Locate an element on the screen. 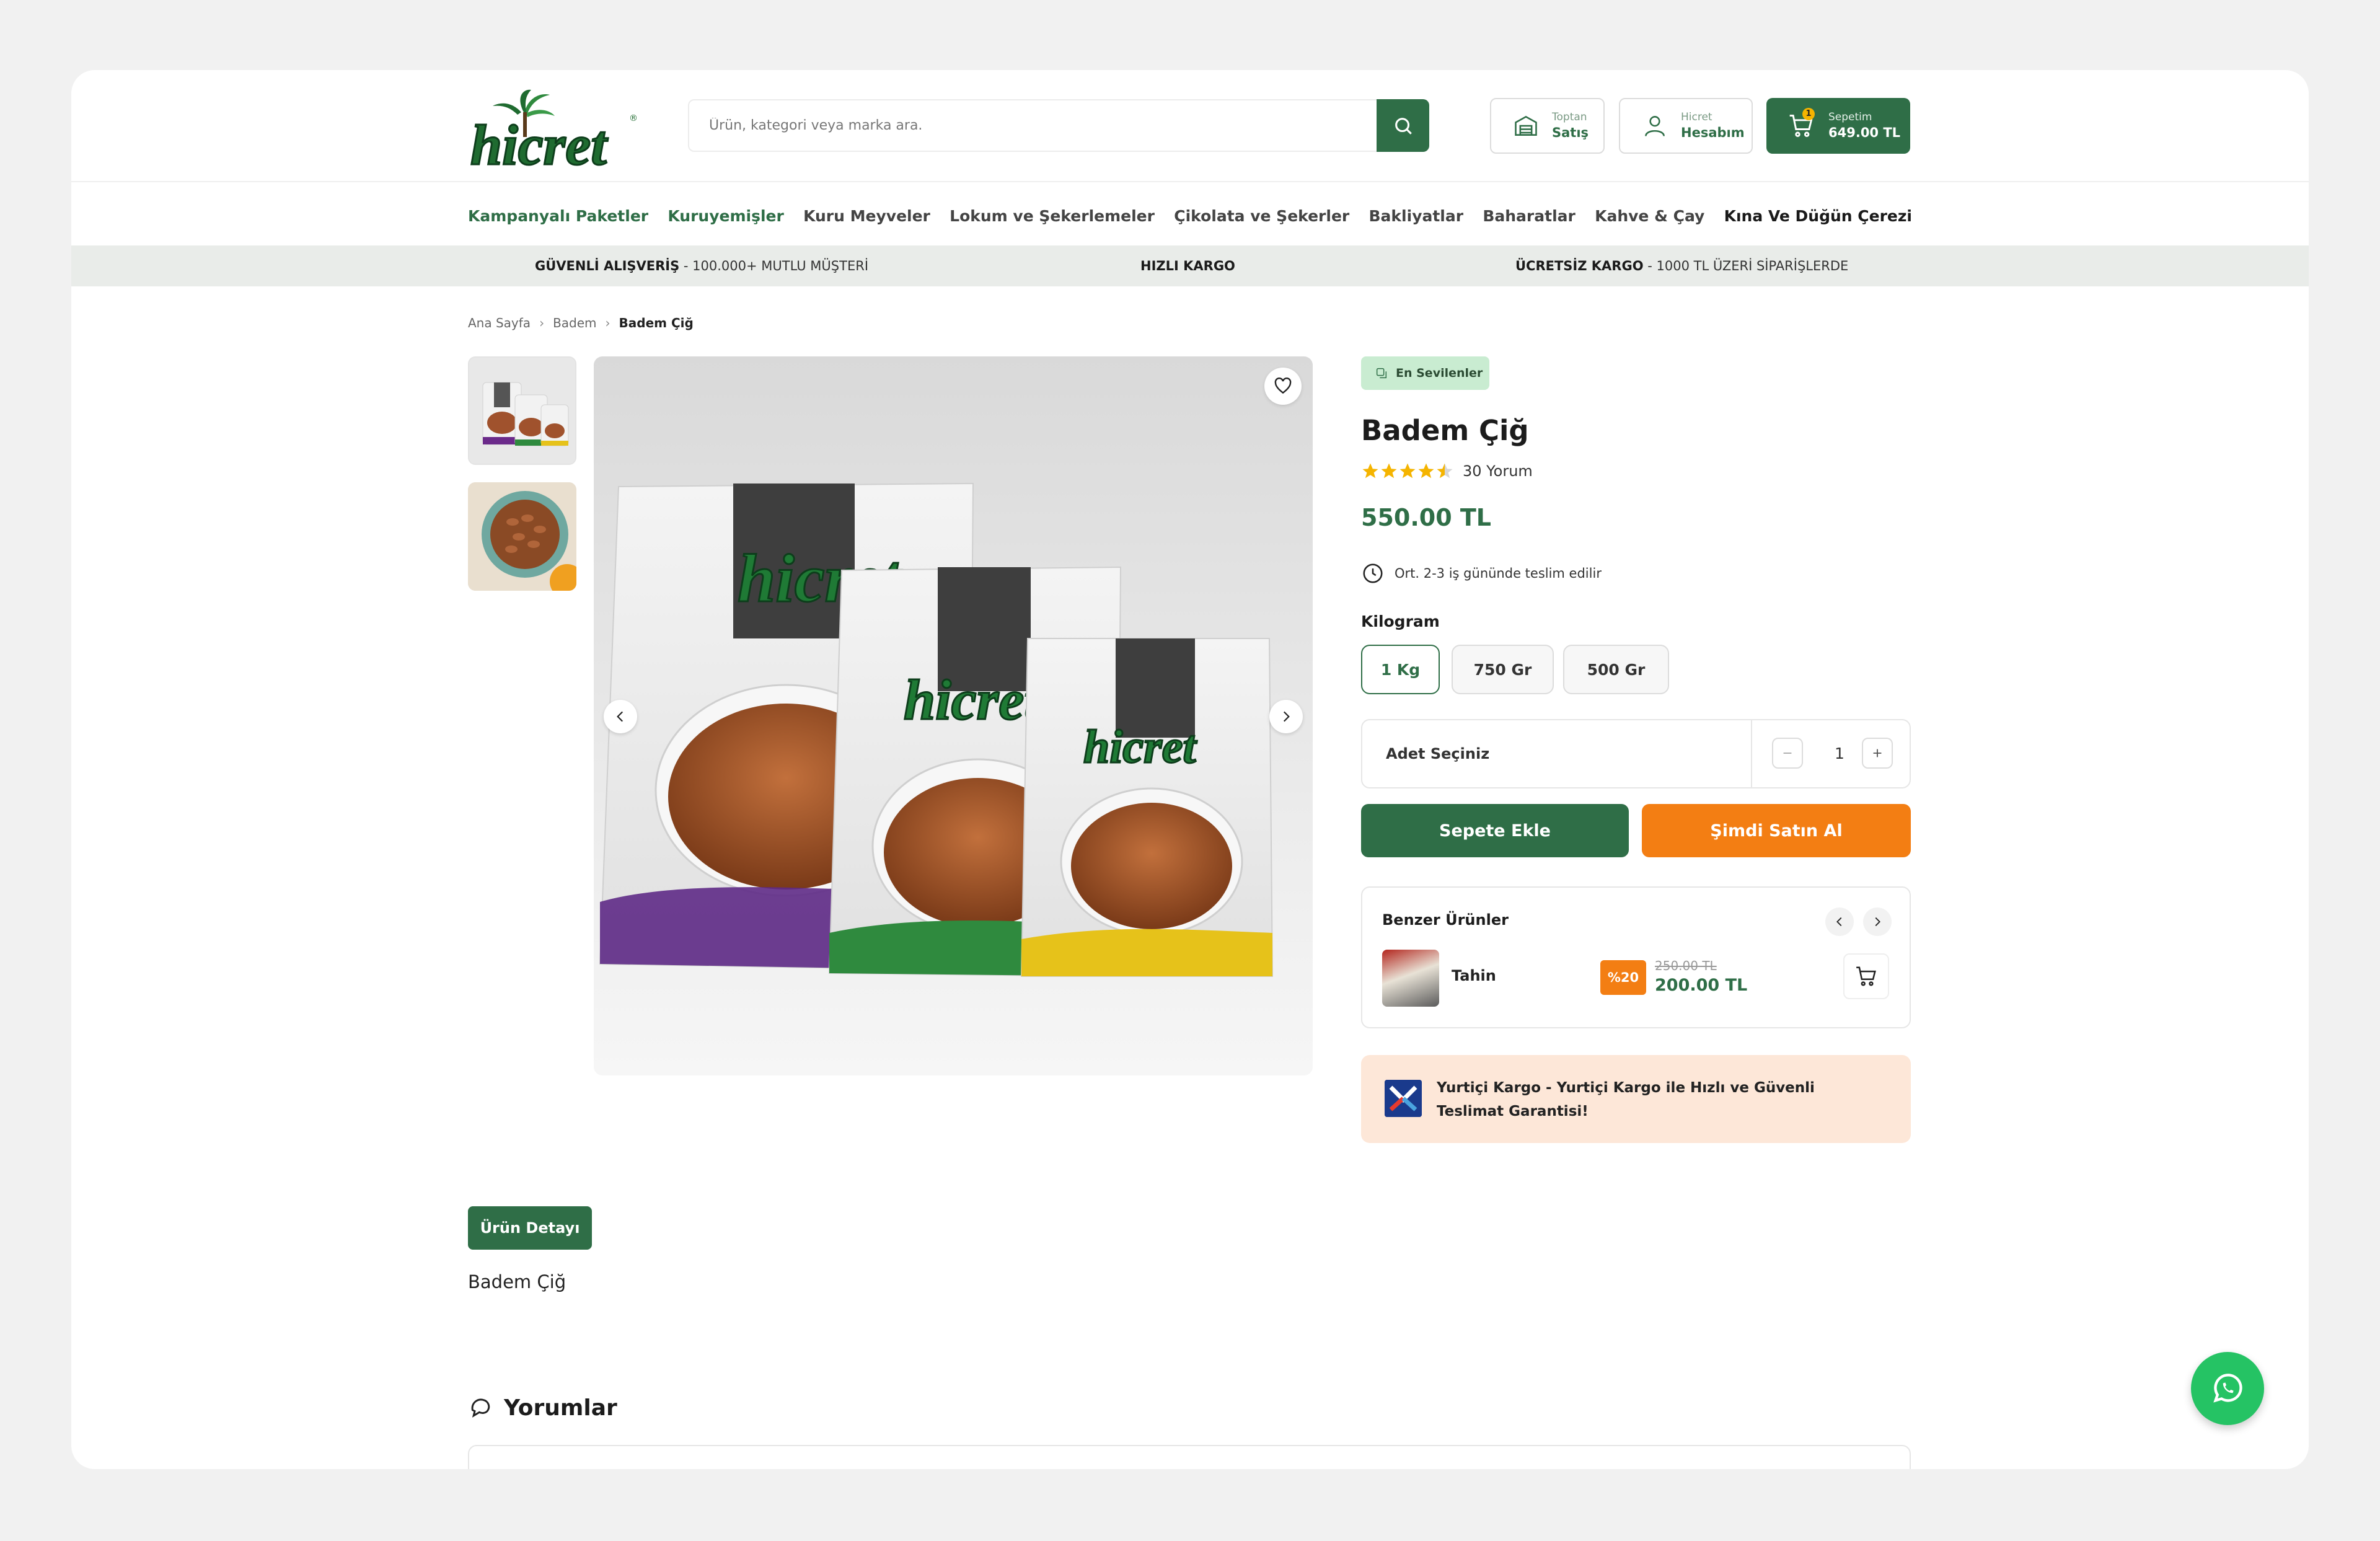  reviews-heading-label: Yorumlar is located at coordinates (560, 1408).